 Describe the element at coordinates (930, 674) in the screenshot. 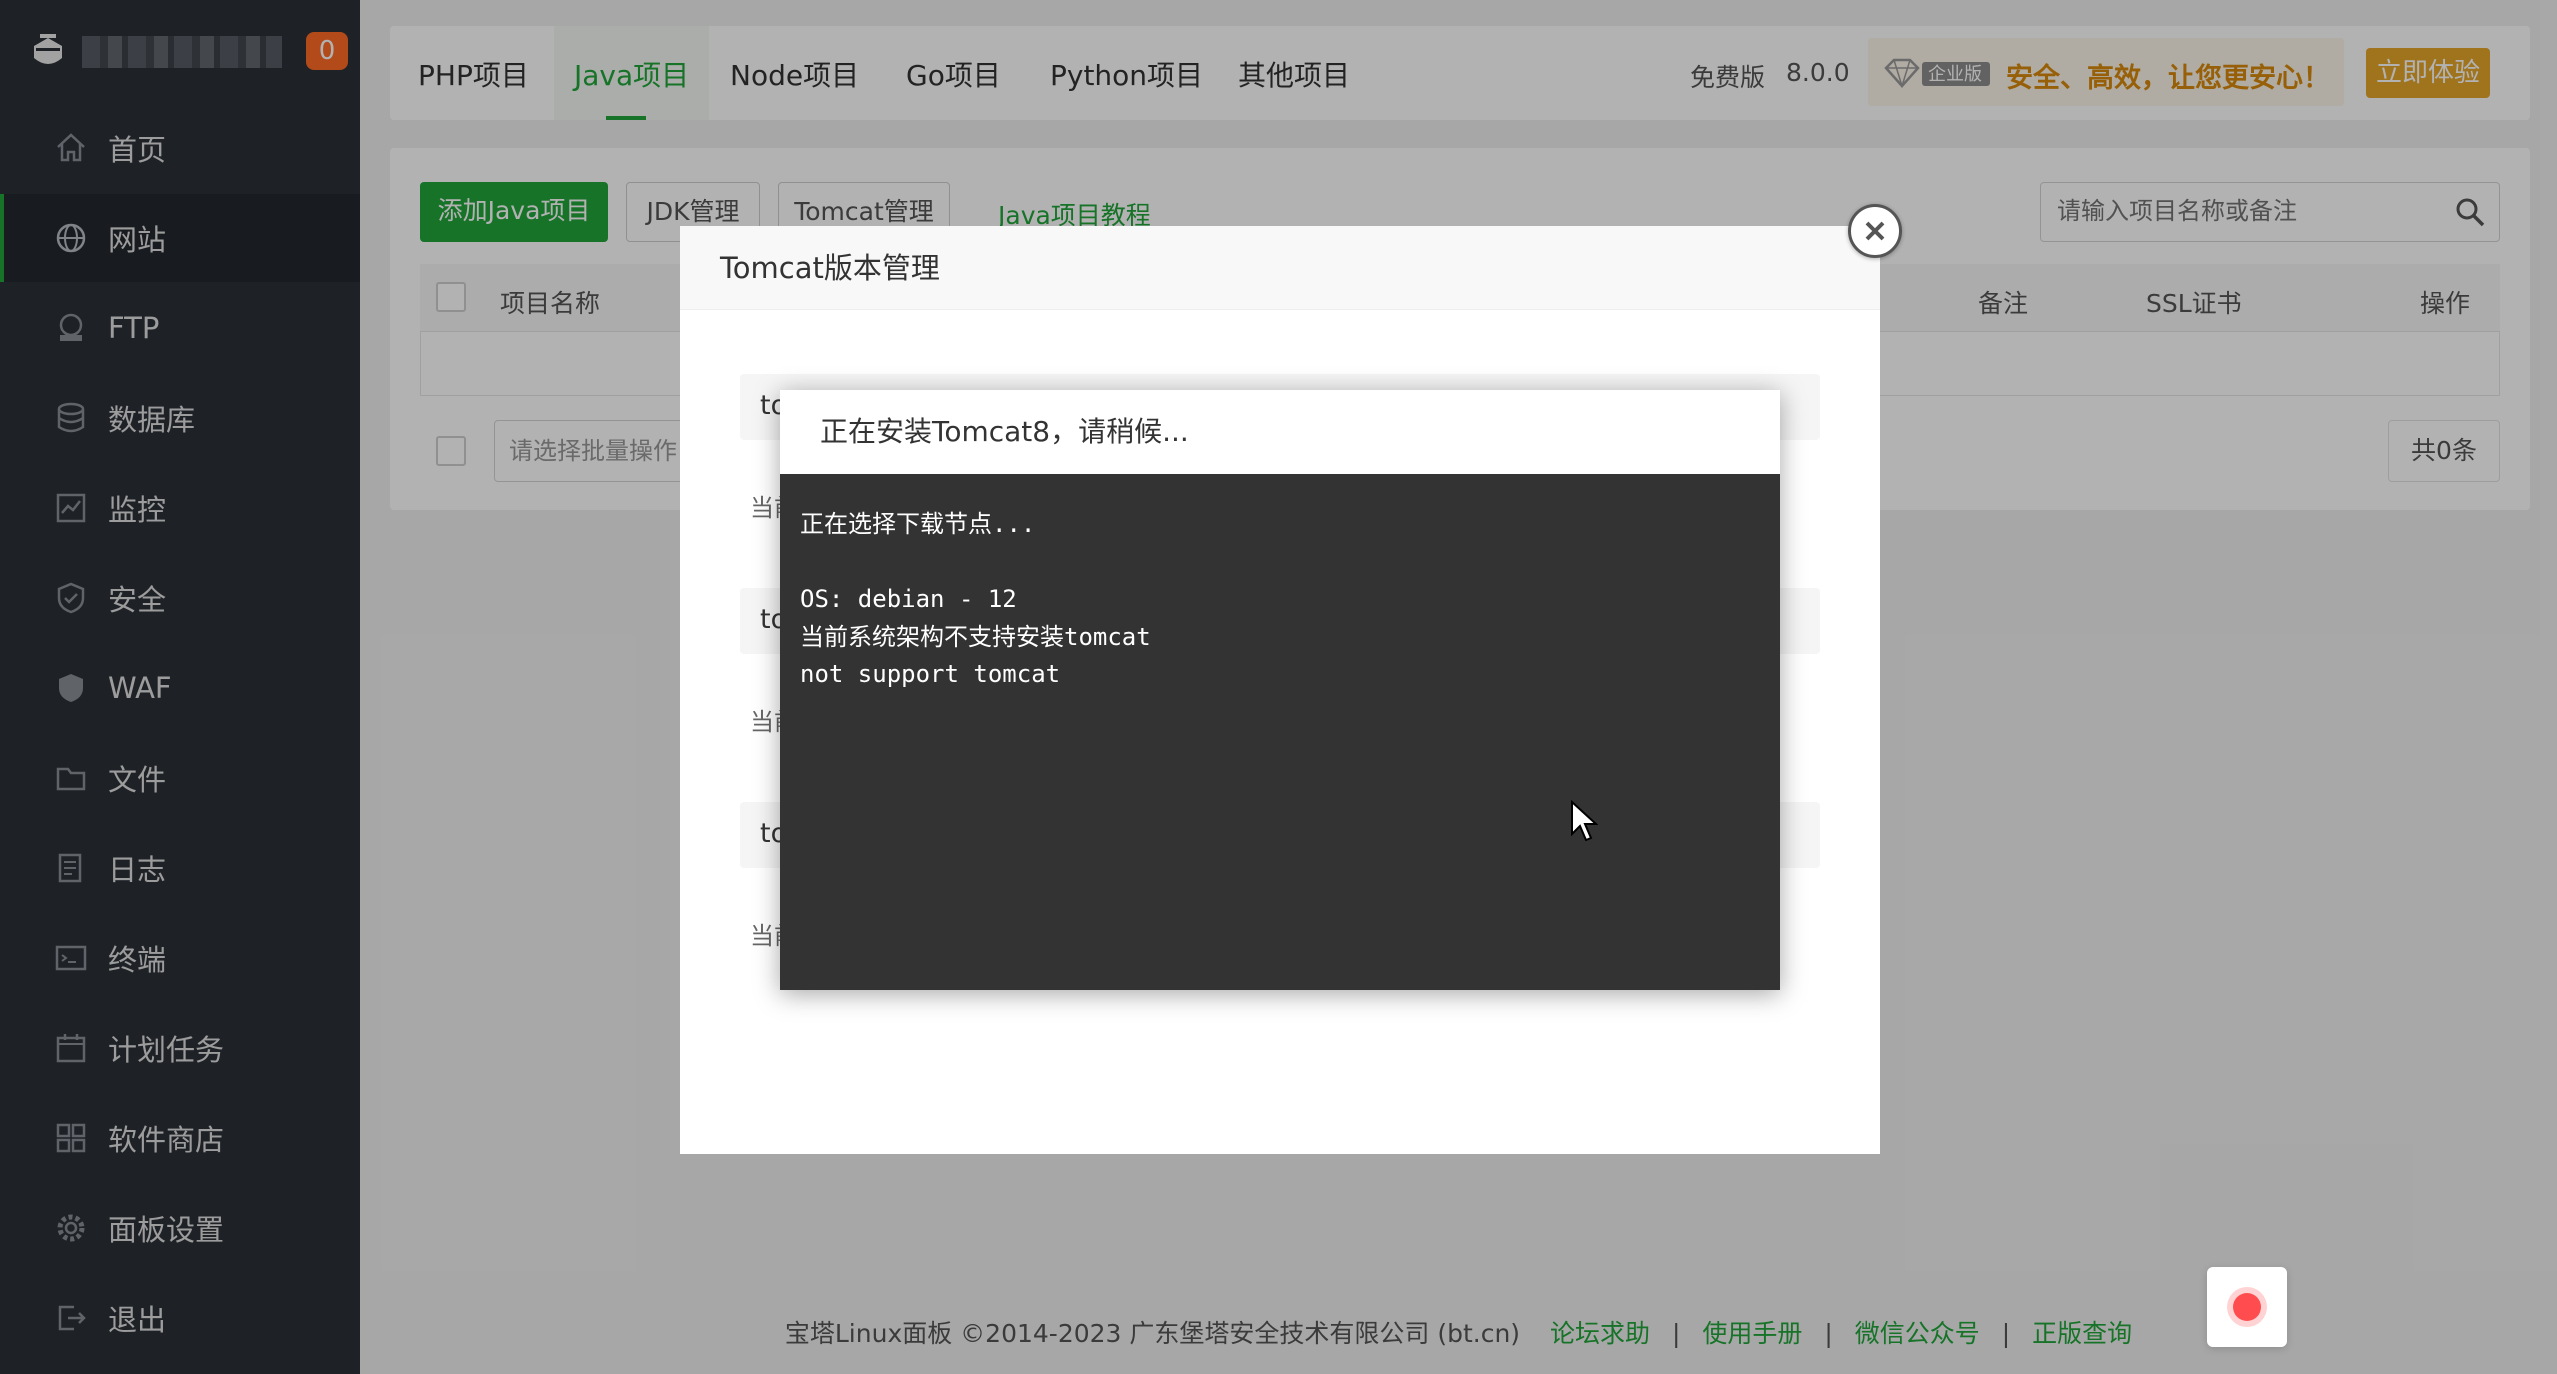

I see `log-line: not support tomcat` at that location.